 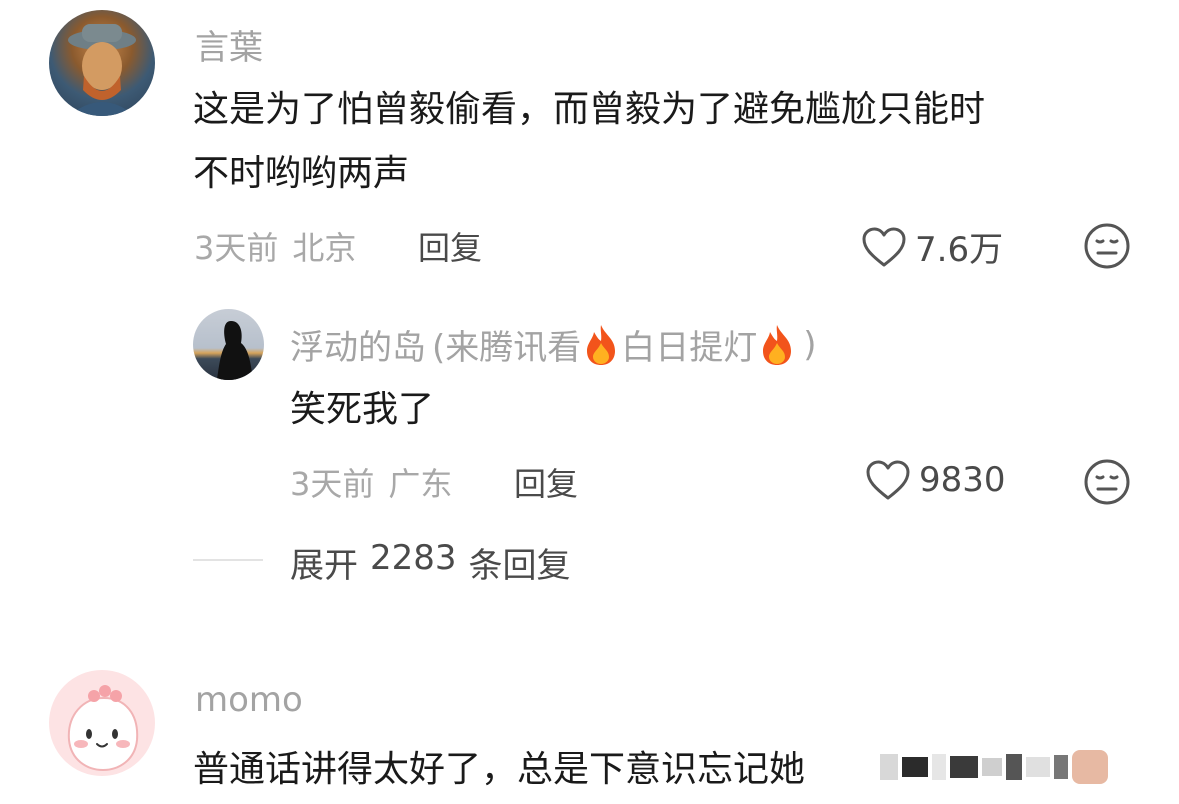 What do you see at coordinates (546, 482) in the screenshot?
I see `reply-reply-button: 回复` at bounding box center [546, 482].